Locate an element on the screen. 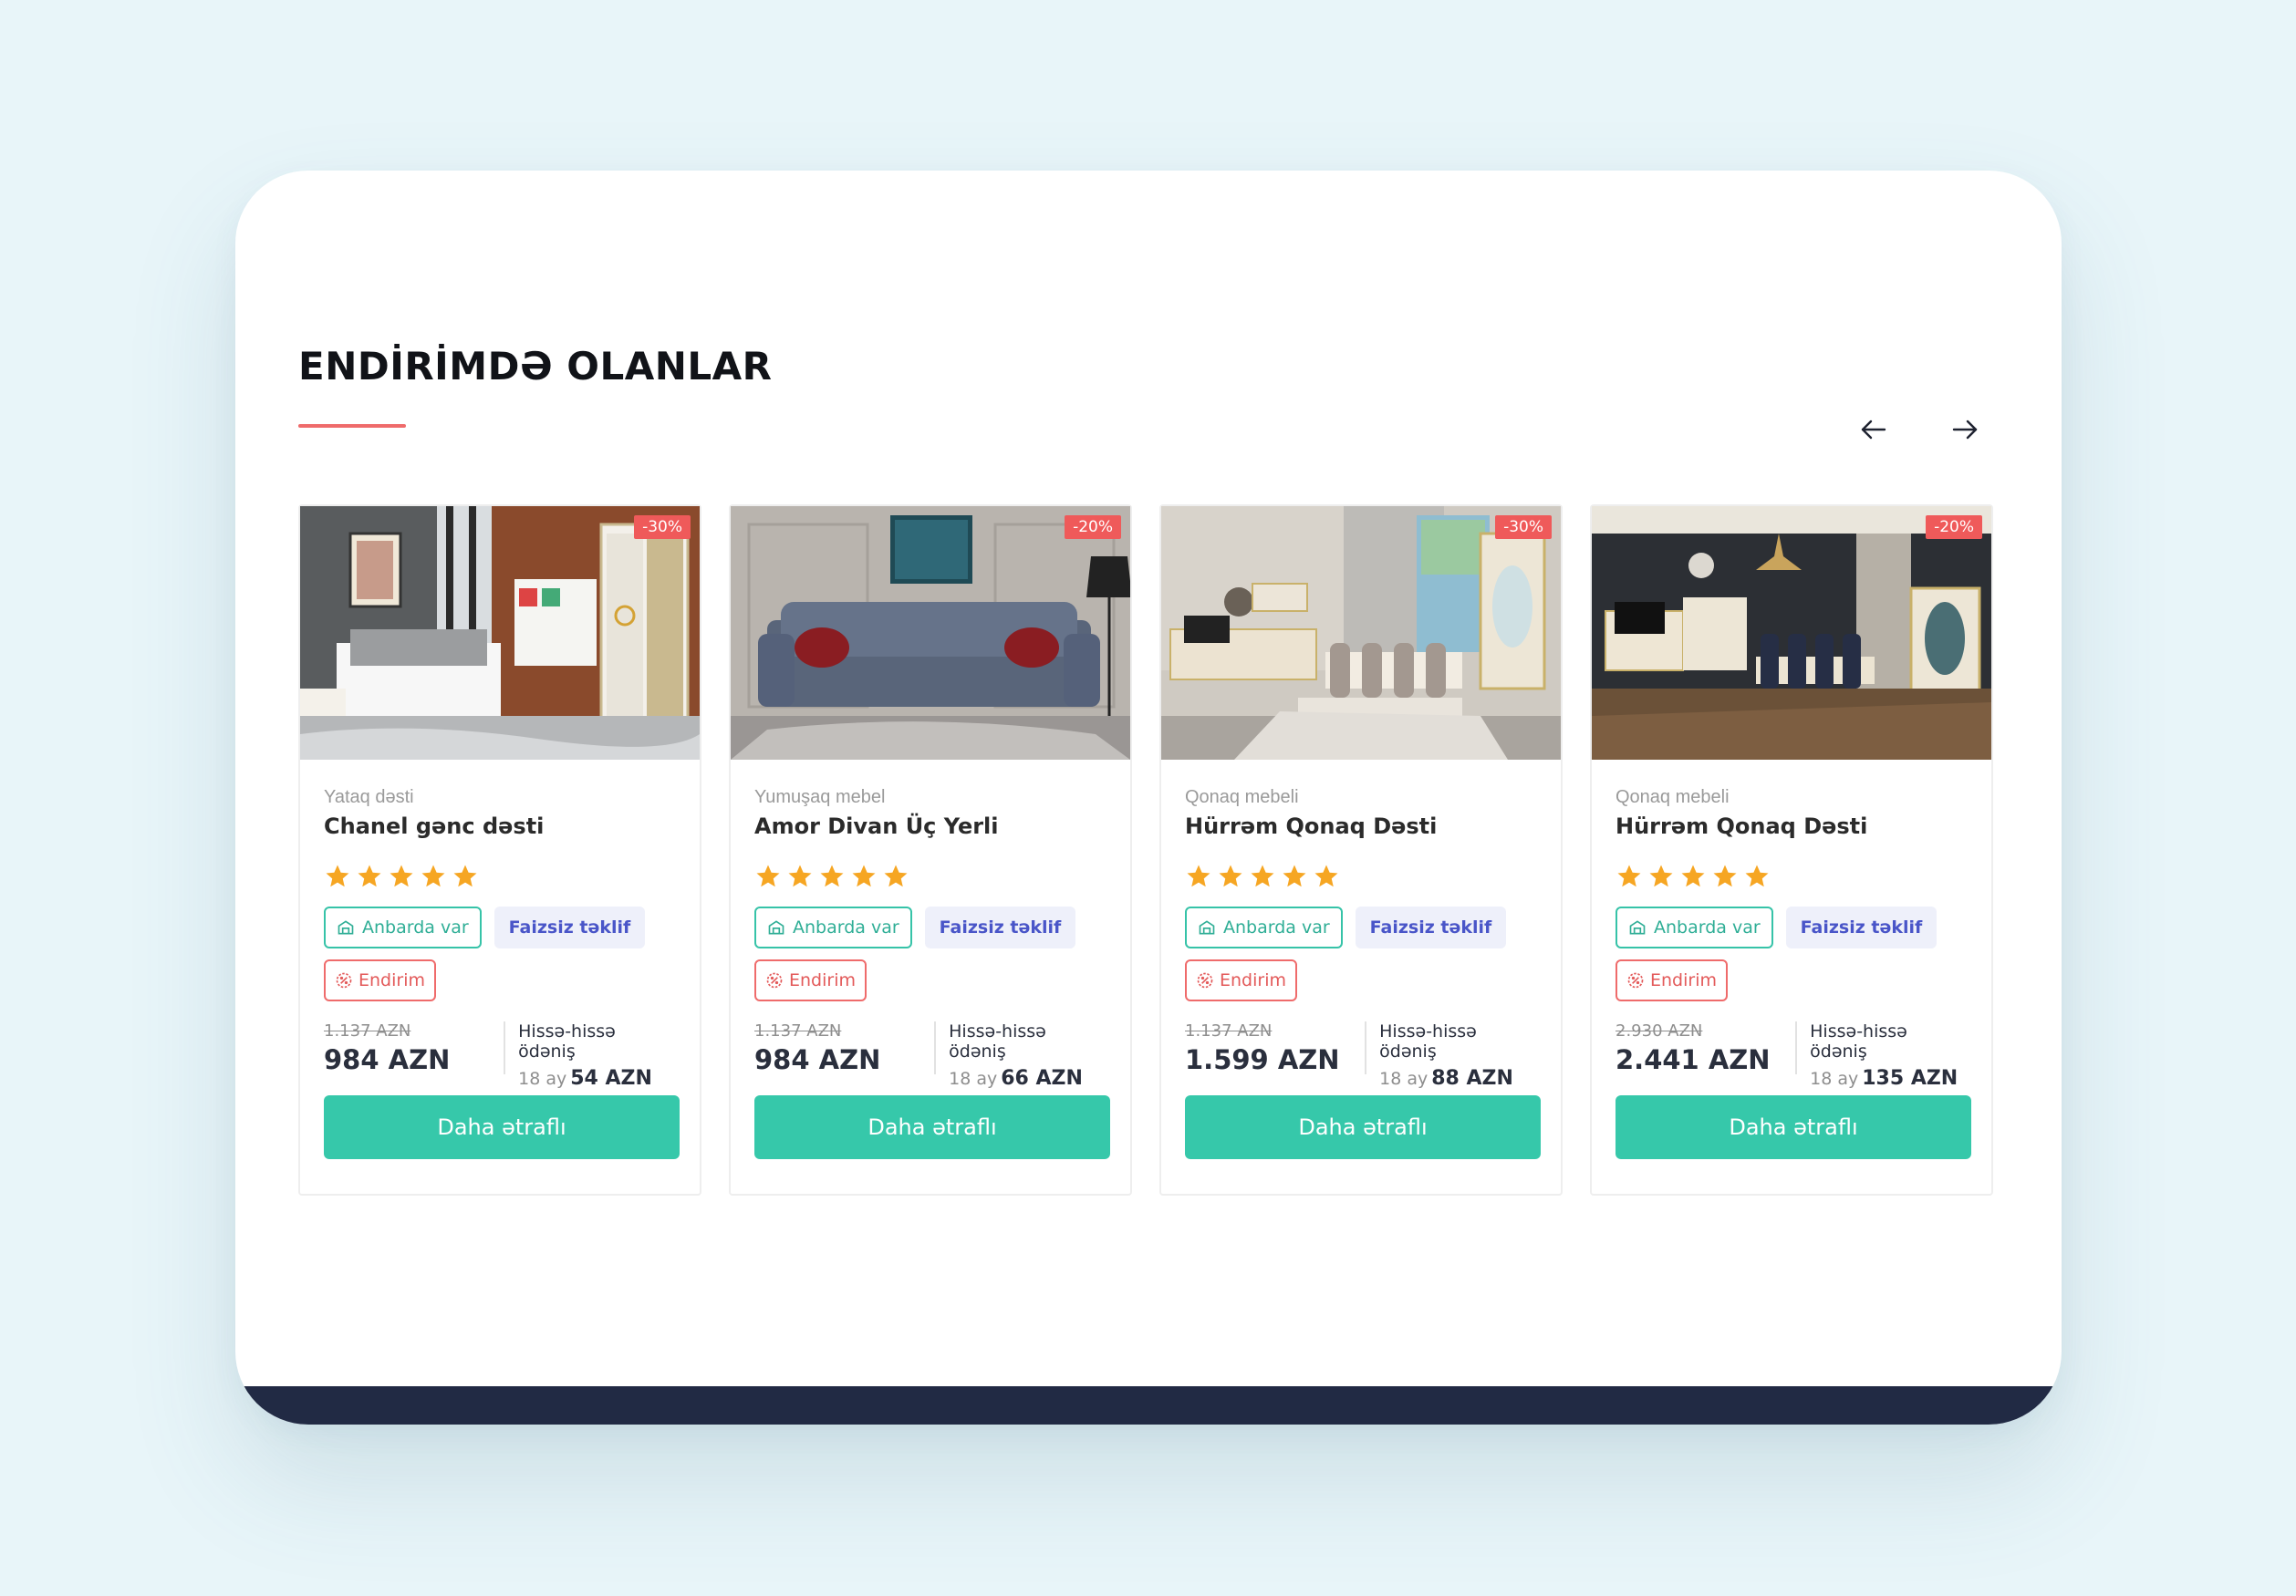  installment-amount: 54 AZN is located at coordinates (611, 1079).